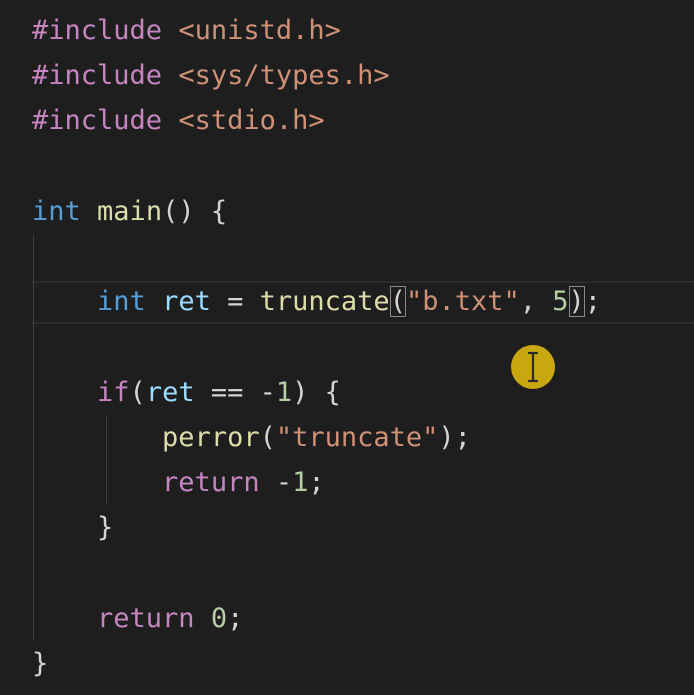 This screenshot has width=694, height=695. I want to click on code-token: =, so click(235, 302).